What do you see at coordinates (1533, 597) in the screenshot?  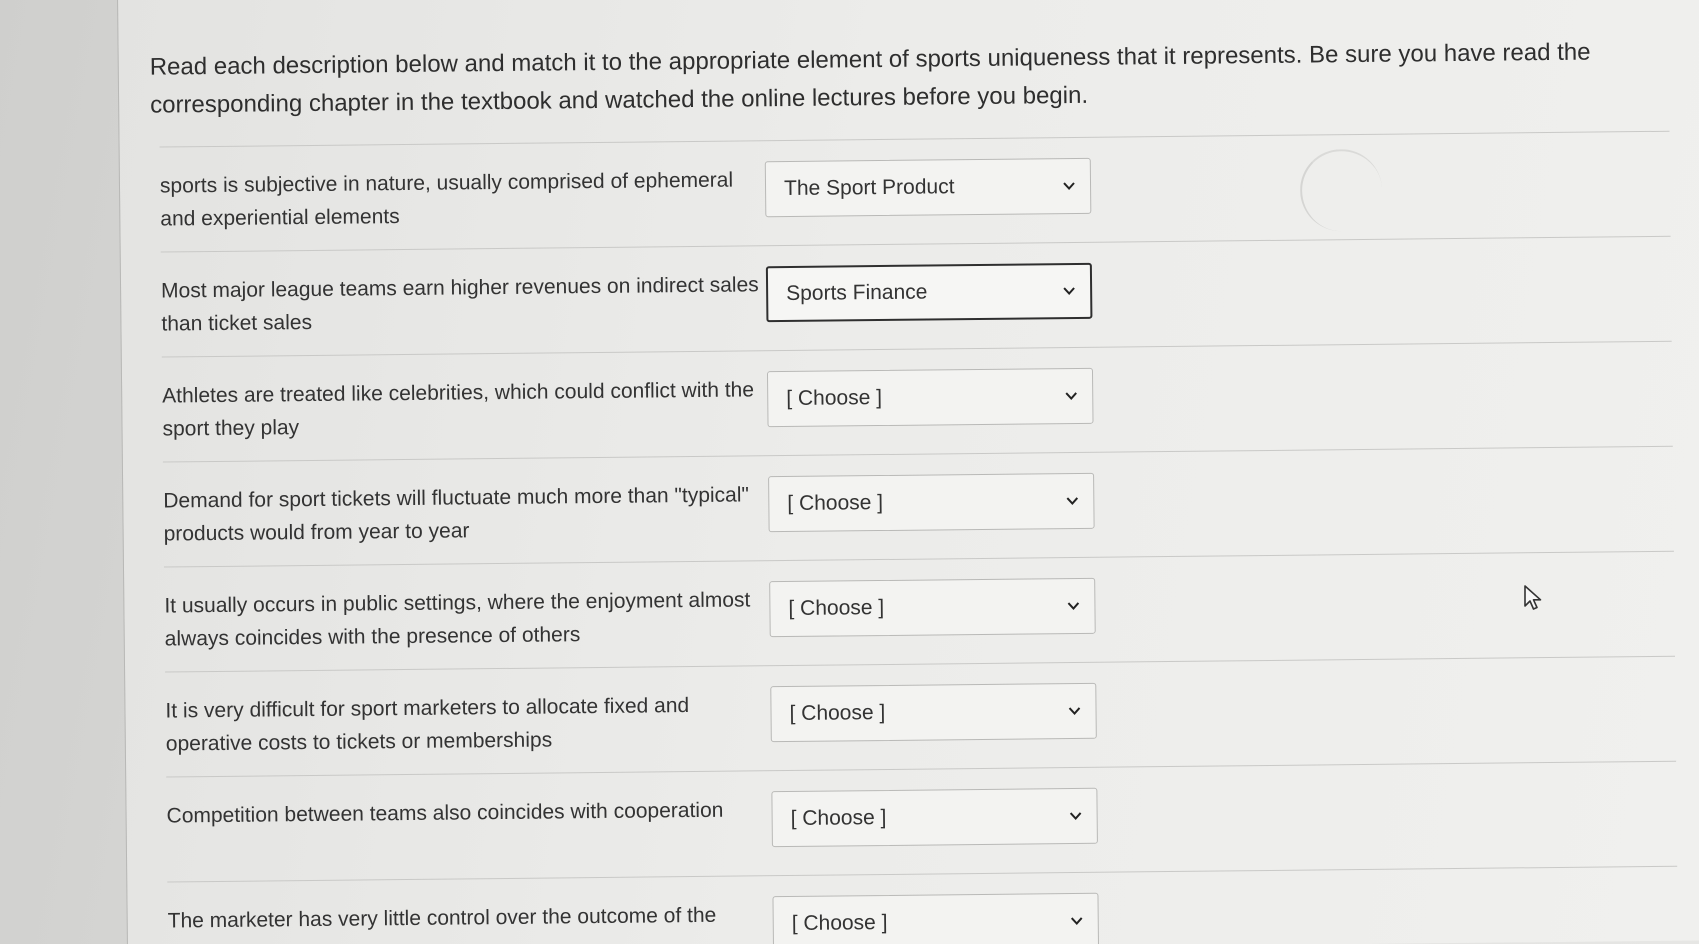 I see `mouse-pointer-icon` at bounding box center [1533, 597].